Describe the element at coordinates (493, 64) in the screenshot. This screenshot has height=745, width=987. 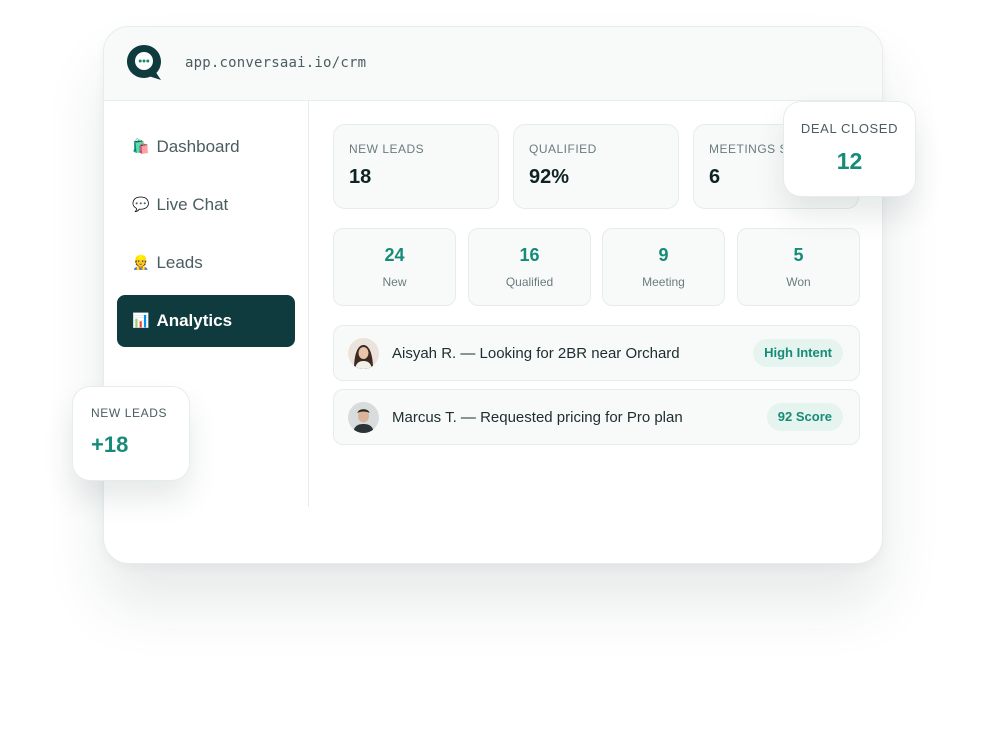
I see `browser-bar: app.conversaai.io/crm` at that location.